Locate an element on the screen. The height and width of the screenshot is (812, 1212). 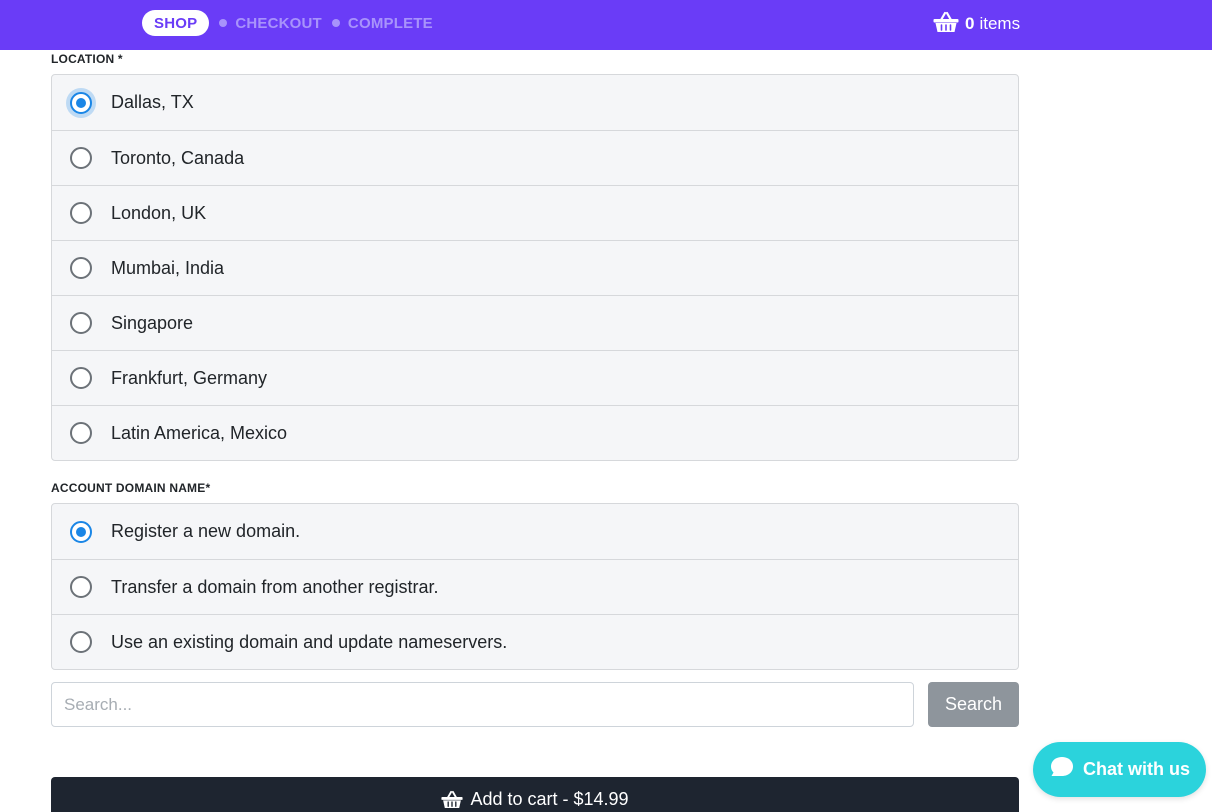
location-option-label: London, UK is located at coordinates (159, 212).